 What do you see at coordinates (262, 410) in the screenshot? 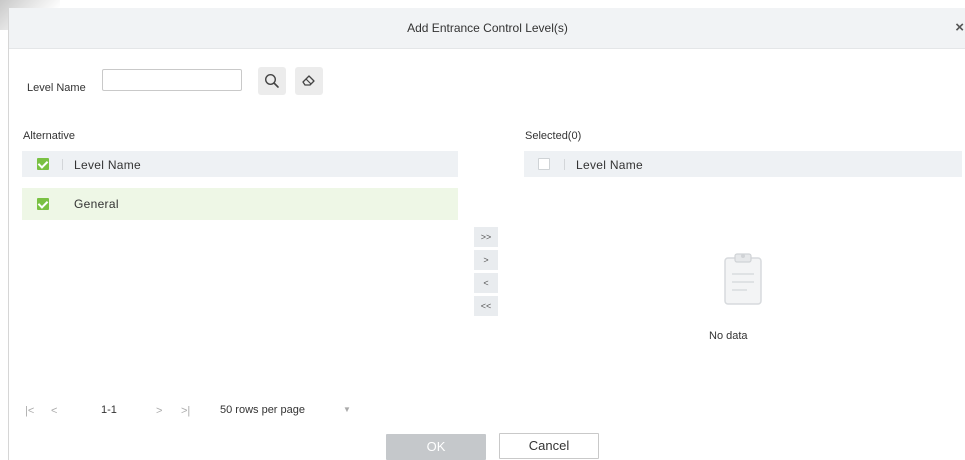
I see `rows-per-page-select: 50 rows per page` at bounding box center [262, 410].